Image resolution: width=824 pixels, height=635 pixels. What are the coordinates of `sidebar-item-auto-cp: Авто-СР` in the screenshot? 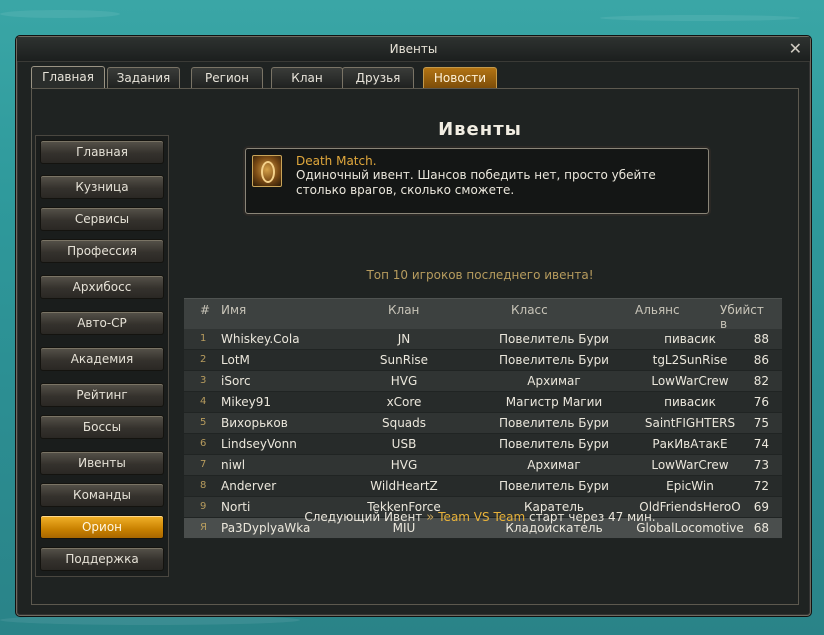 It's located at (102, 323).